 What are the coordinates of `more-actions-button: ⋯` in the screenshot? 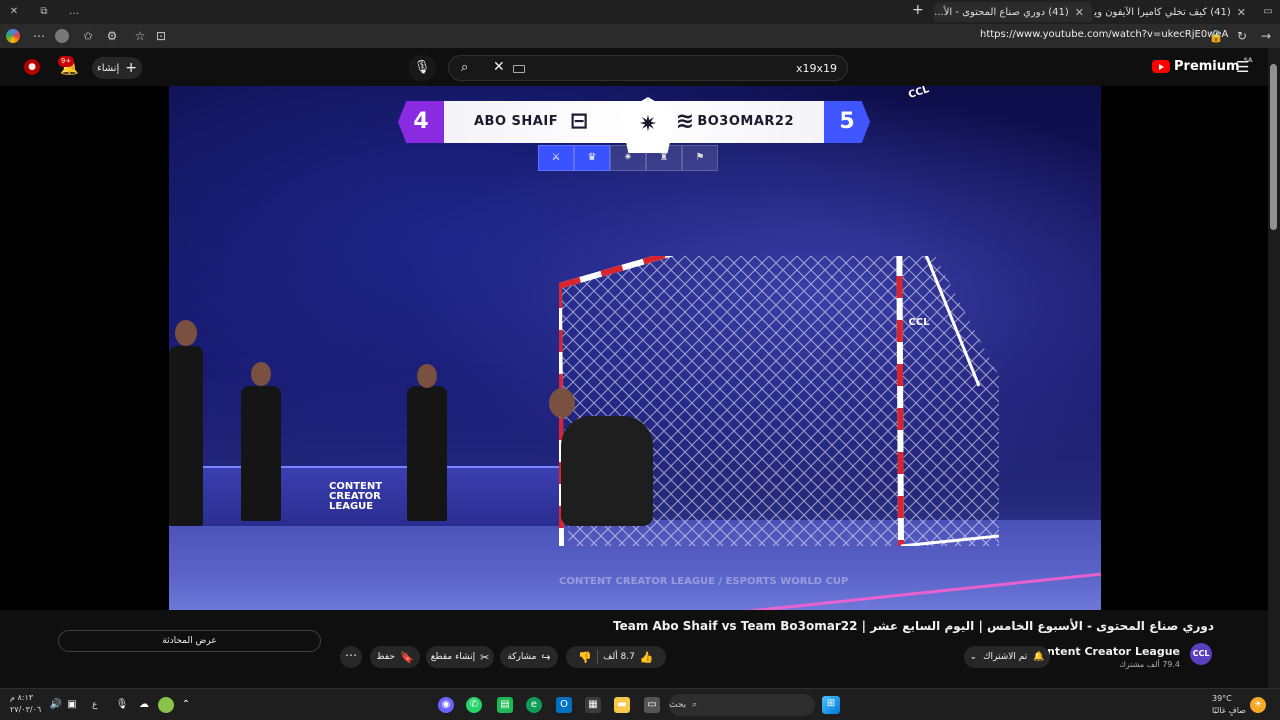 It's located at (351, 657).